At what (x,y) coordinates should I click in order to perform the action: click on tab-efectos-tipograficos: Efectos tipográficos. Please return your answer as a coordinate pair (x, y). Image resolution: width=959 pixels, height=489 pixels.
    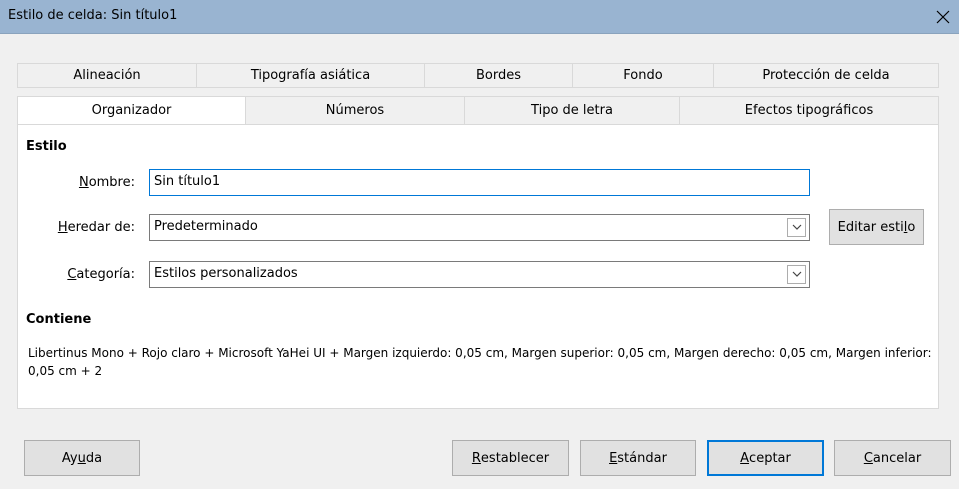
    Looking at the image, I should click on (809, 110).